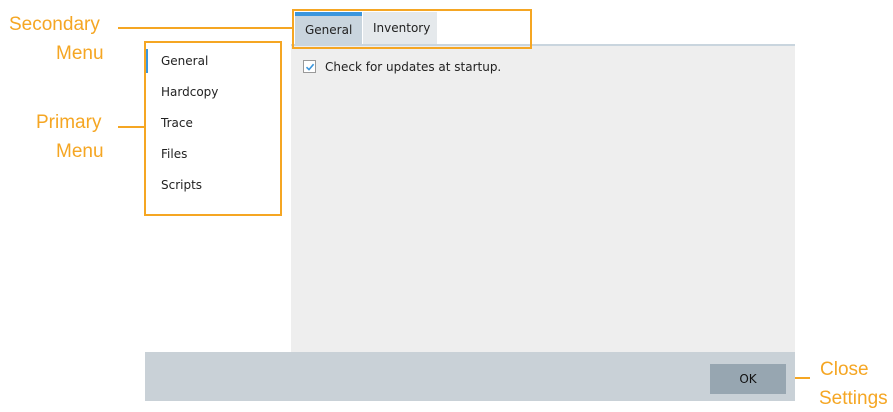 The width and height of the screenshot is (893, 412). I want to click on ok-button: OK, so click(748, 379).